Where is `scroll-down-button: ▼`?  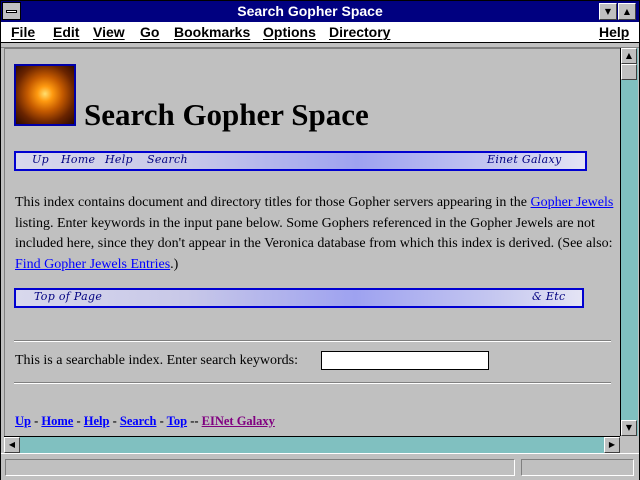
scroll-down-button: ▼ is located at coordinates (629, 428).